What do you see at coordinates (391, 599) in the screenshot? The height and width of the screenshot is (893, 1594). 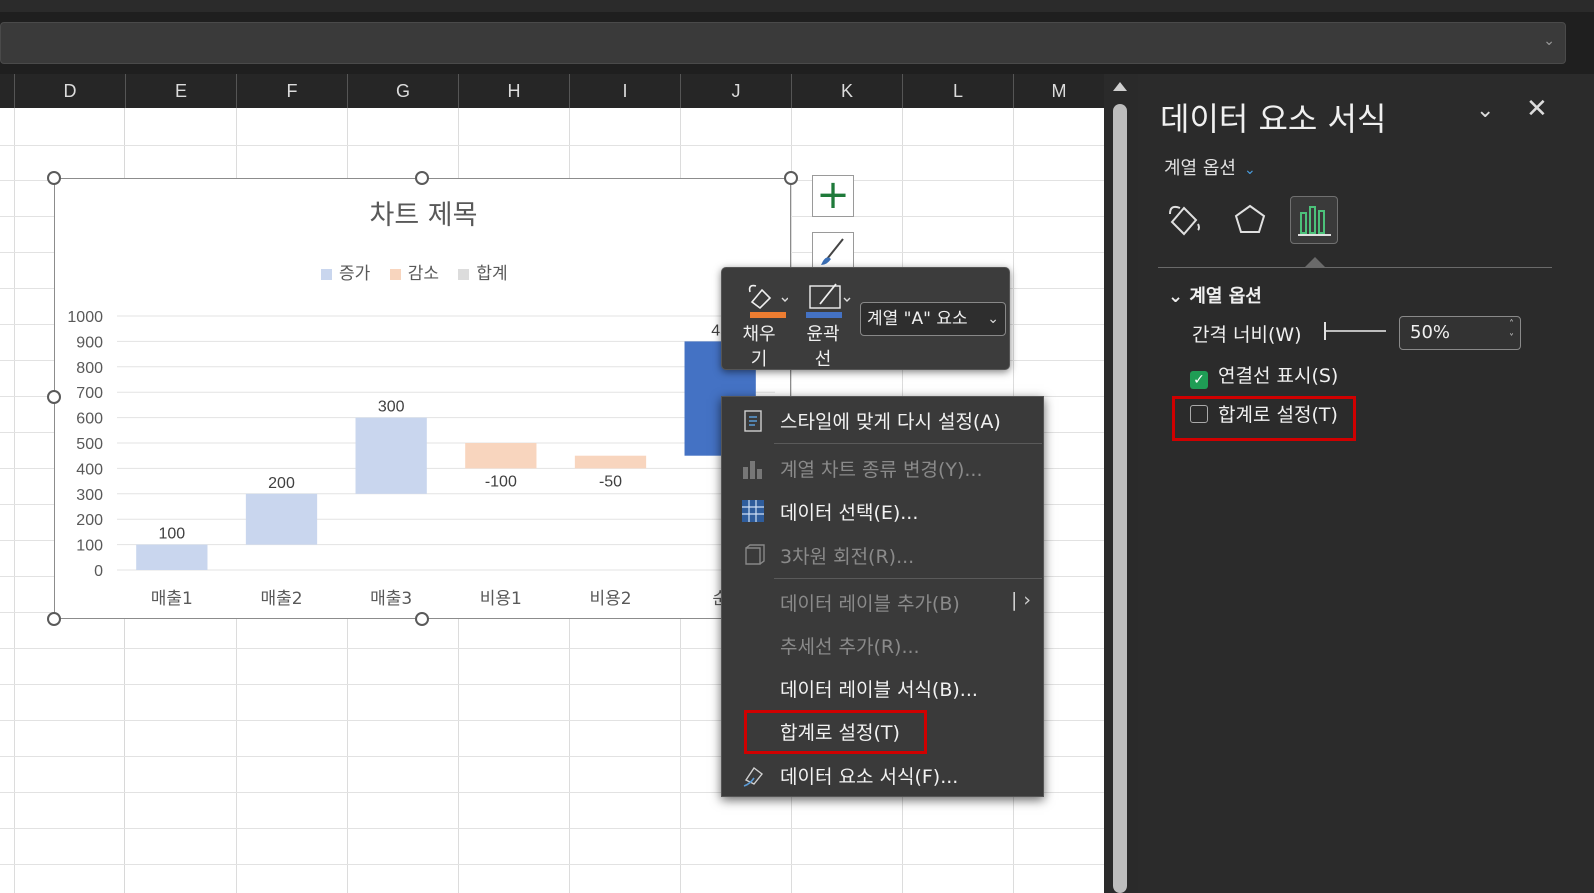 I see `x-tick-label: 매출3` at bounding box center [391, 599].